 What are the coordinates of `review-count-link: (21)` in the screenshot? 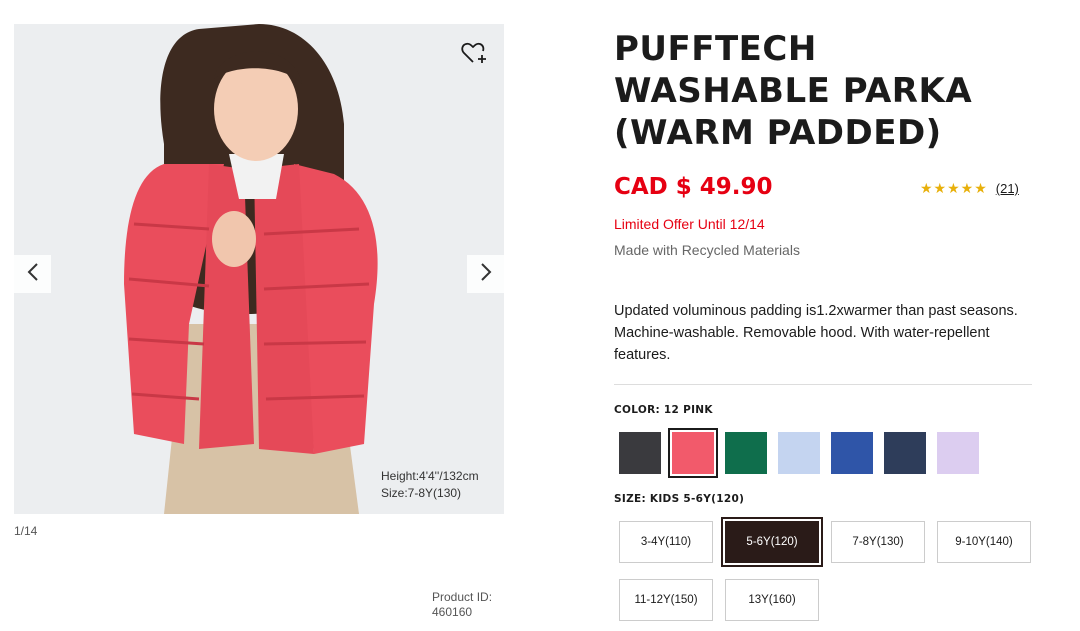 It's located at (1007, 188).